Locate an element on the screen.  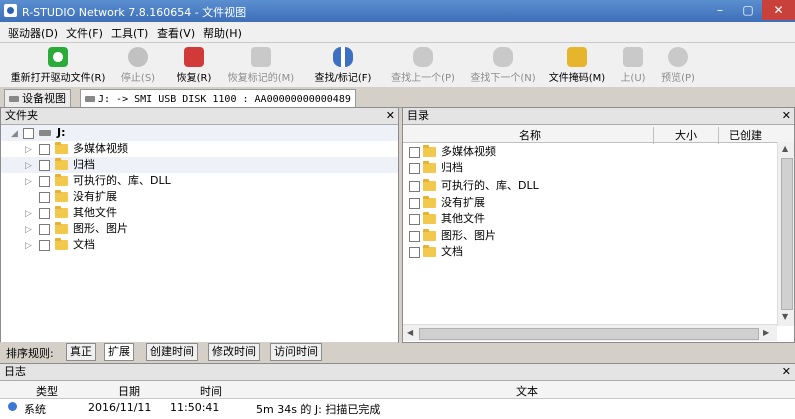
preview-button: 预览(P) is located at coordinates (678, 65).